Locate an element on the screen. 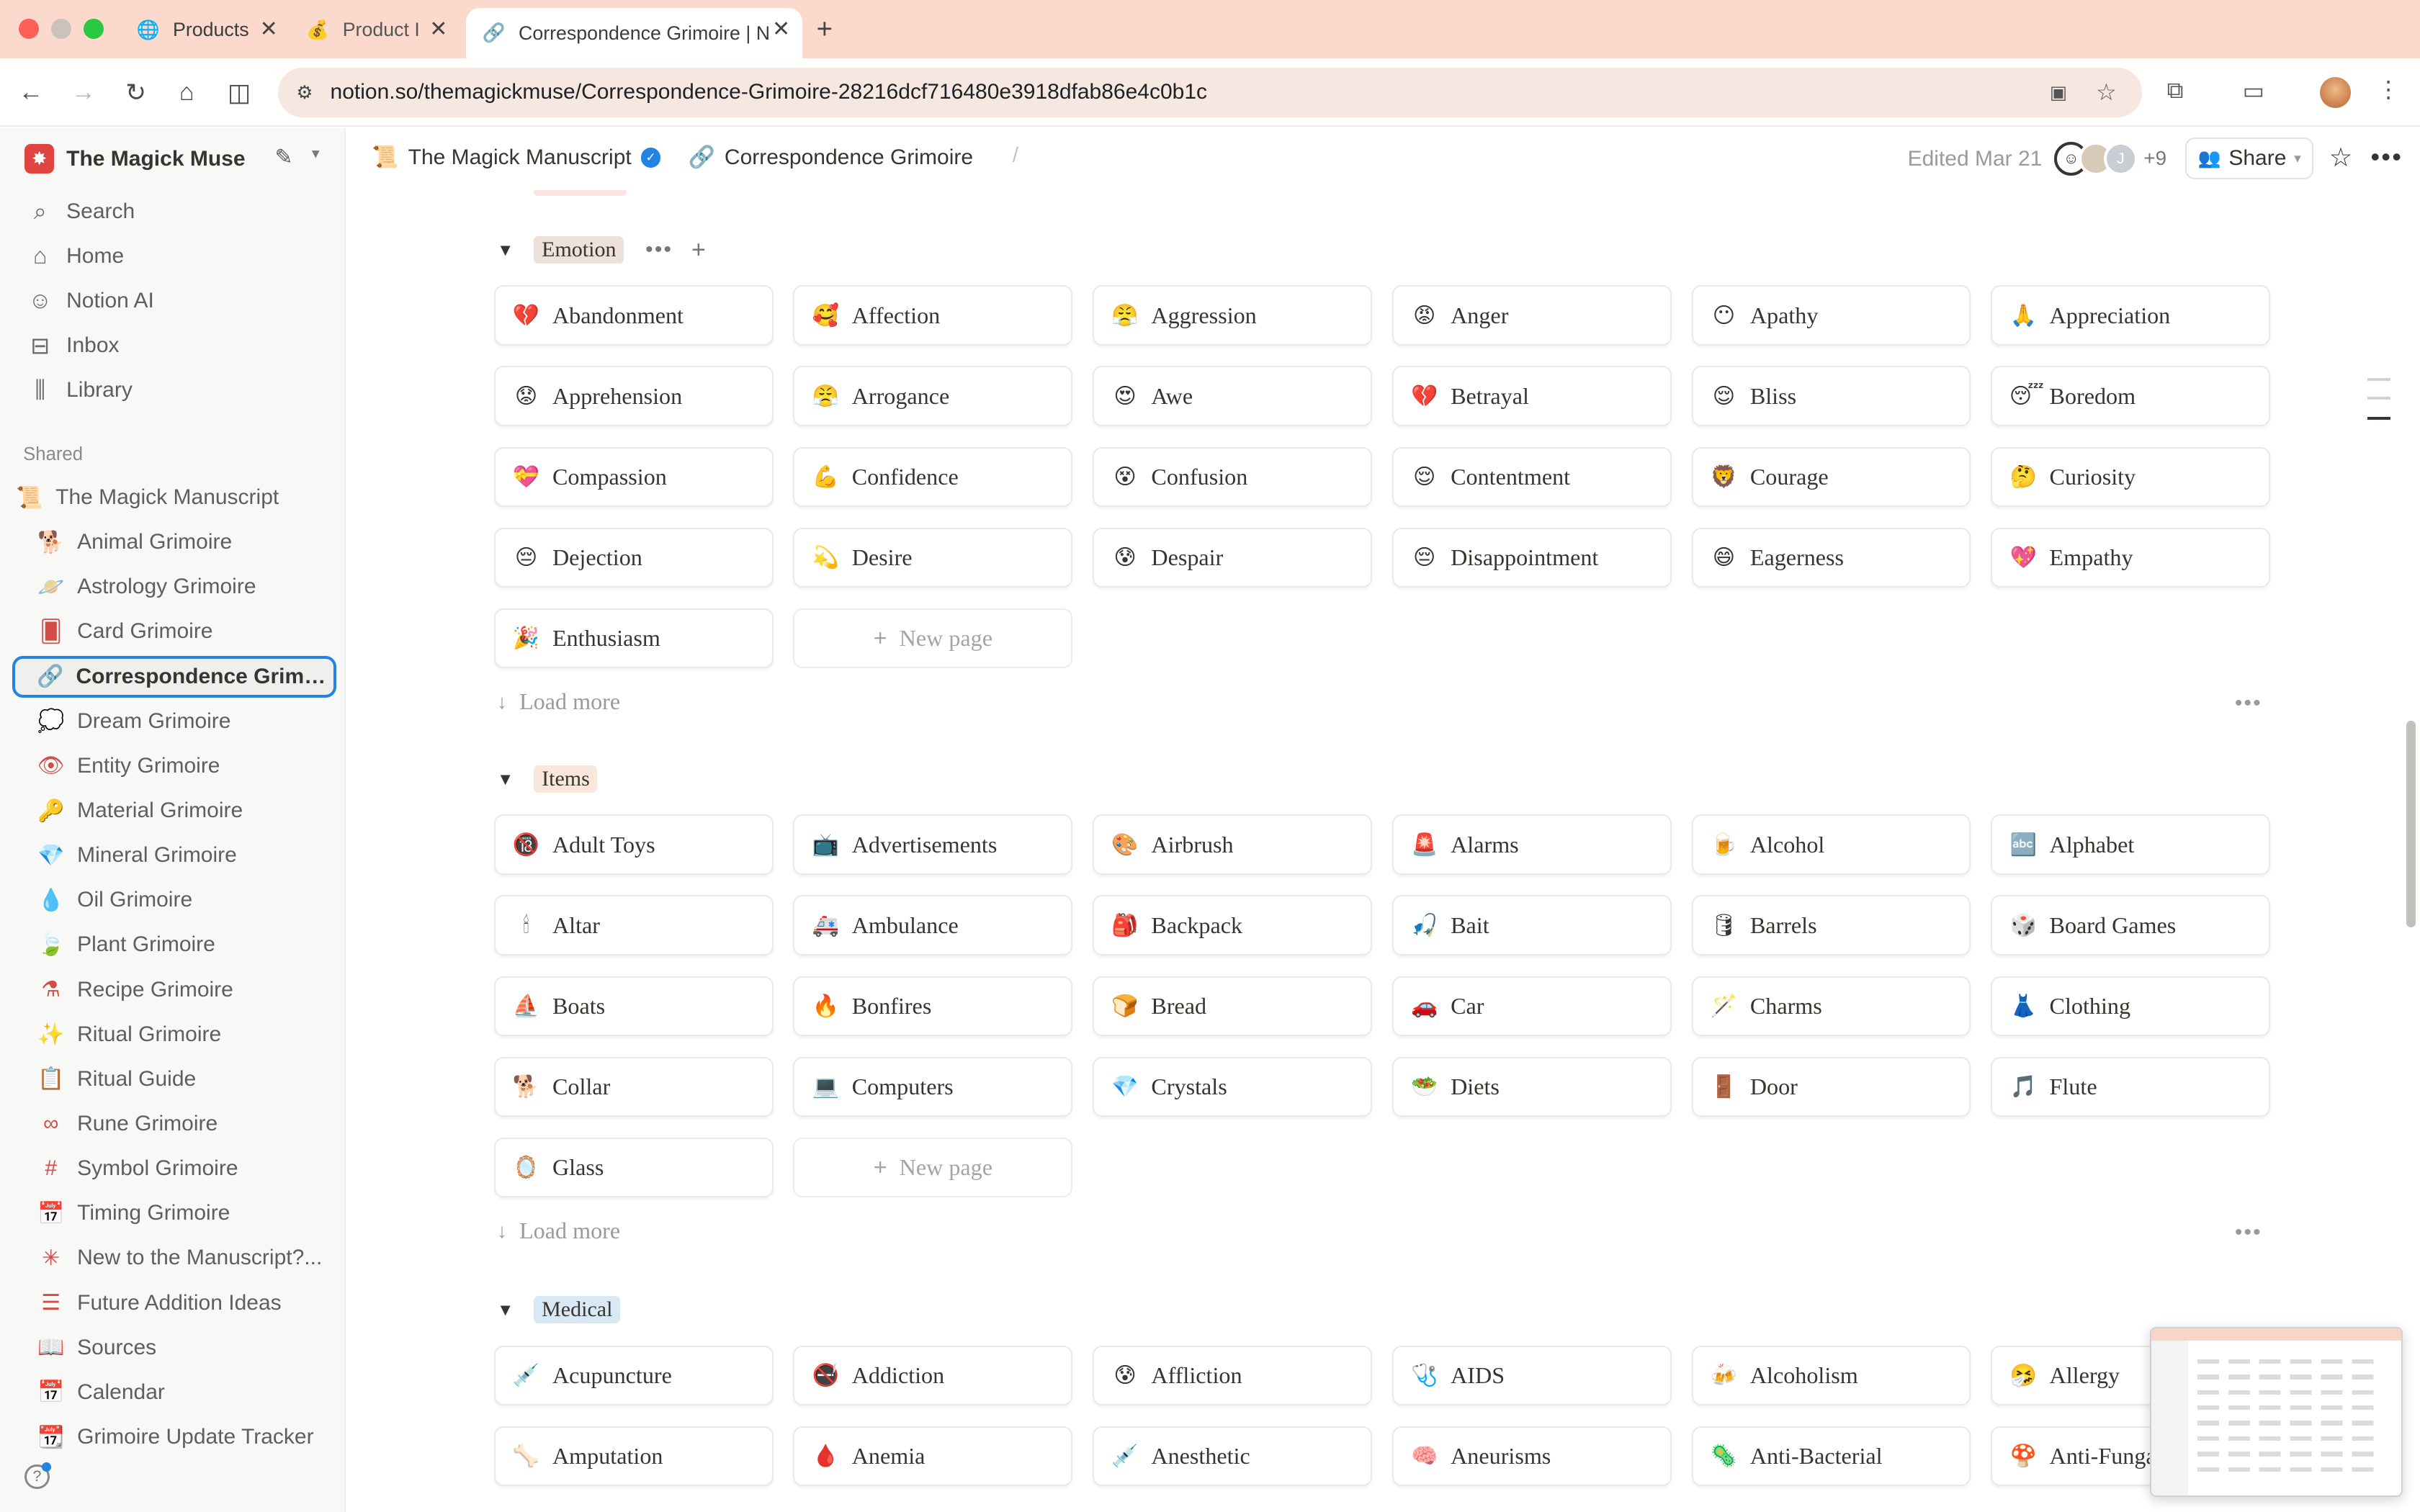 The height and width of the screenshot is (1512, 2420). board-card: 😰 Despair is located at coordinates (1232, 557).